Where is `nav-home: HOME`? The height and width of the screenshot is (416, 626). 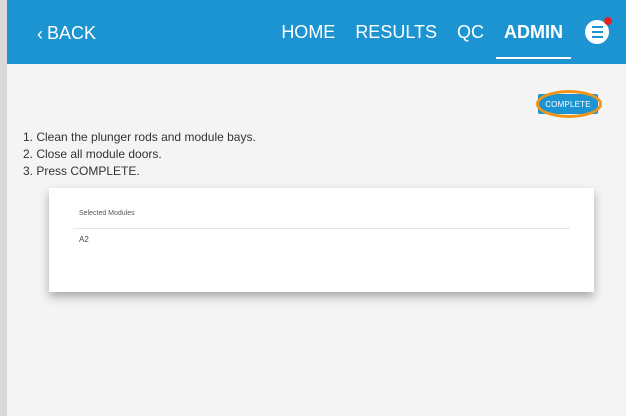 nav-home: HOME is located at coordinates (308, 32).